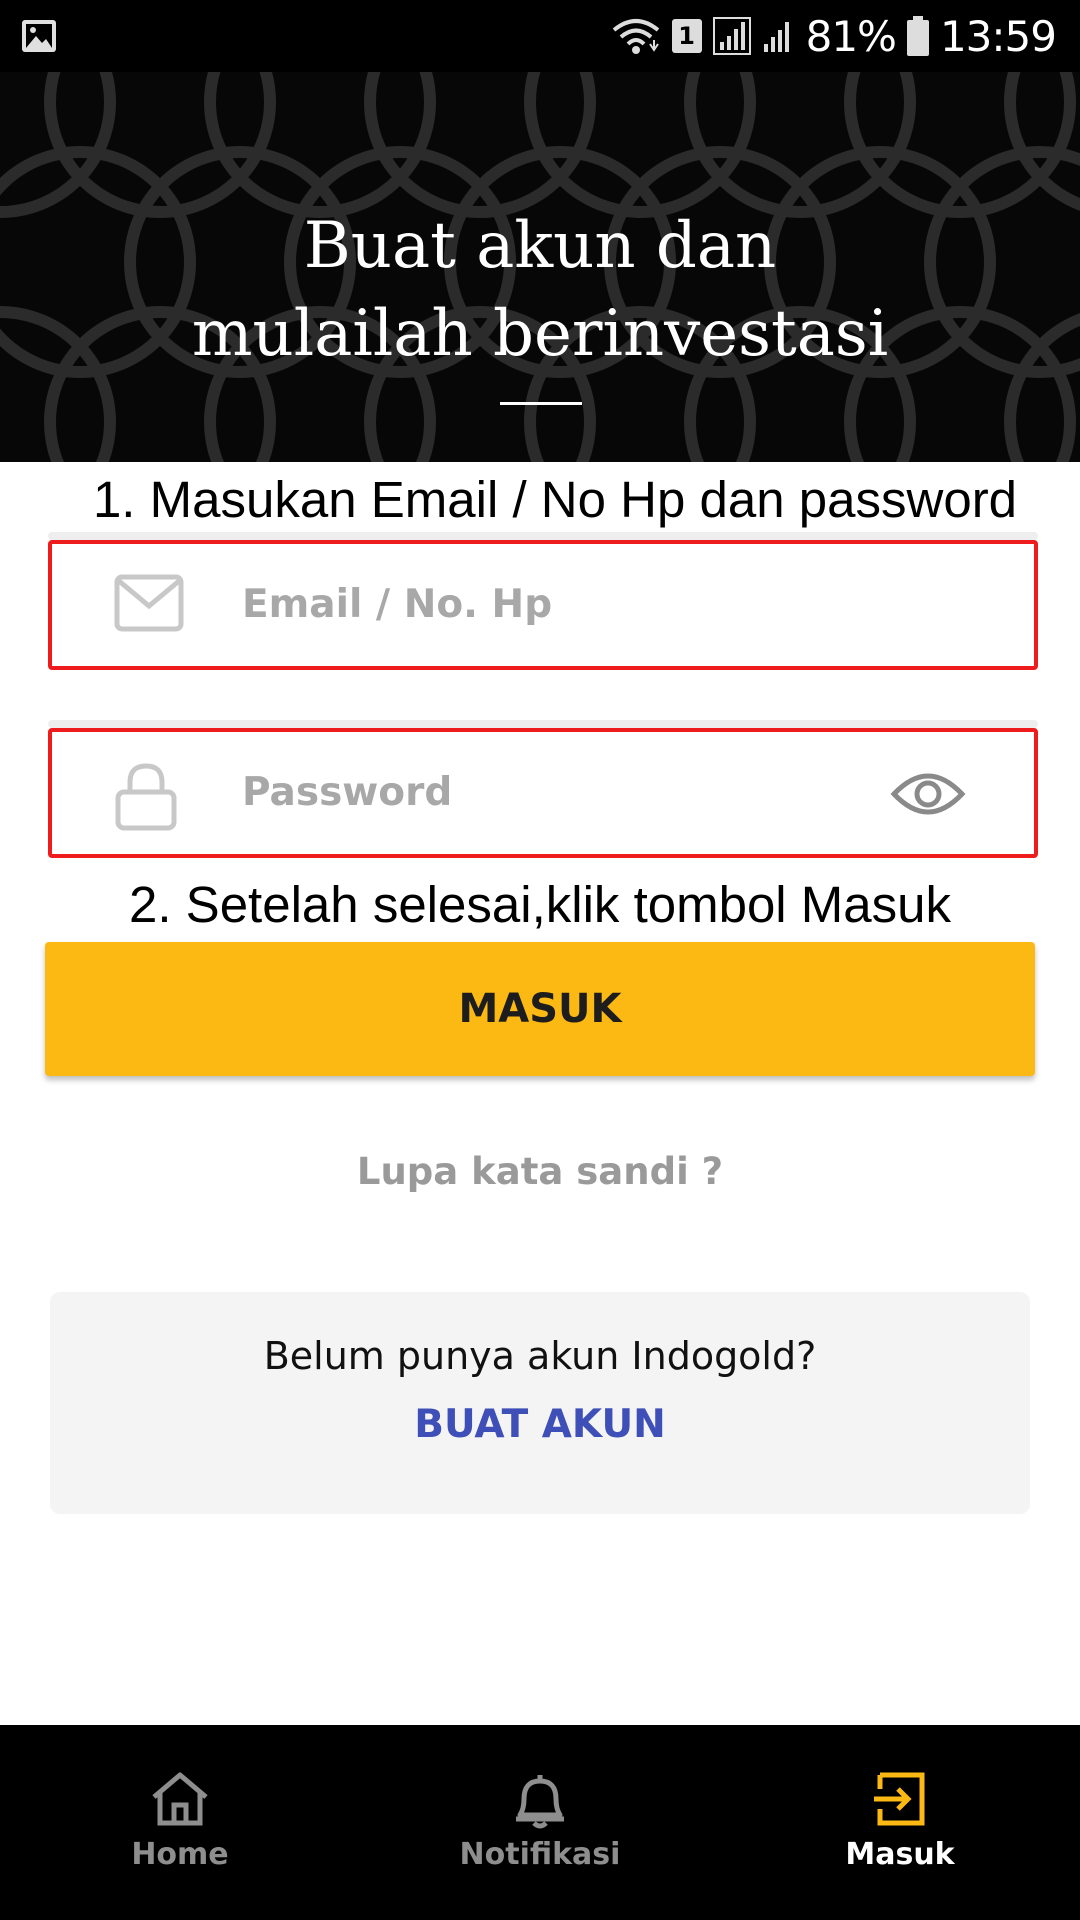 The width and height of the screenshot is (1080, 1920). What do you see at coordinates (540, 1802) in the screenshot?
I see `bell-icon` at bounding box center [540, 1802].